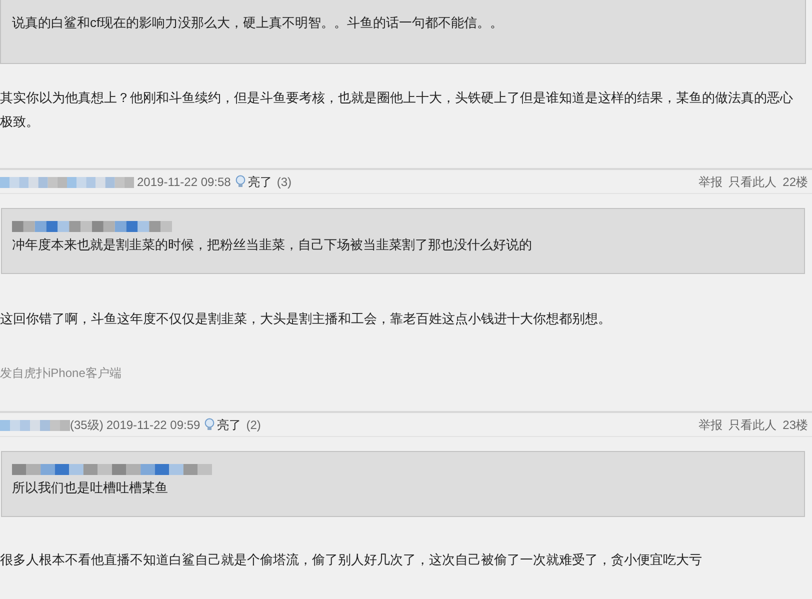  I want to click on post-body: 很多人根本不看他直播不知道白鲨自己就是个偷塔流，偷了别人好几次了，这次自己被偷了一次就难受了，贪小便宜吃大亏, so click(351, 560).